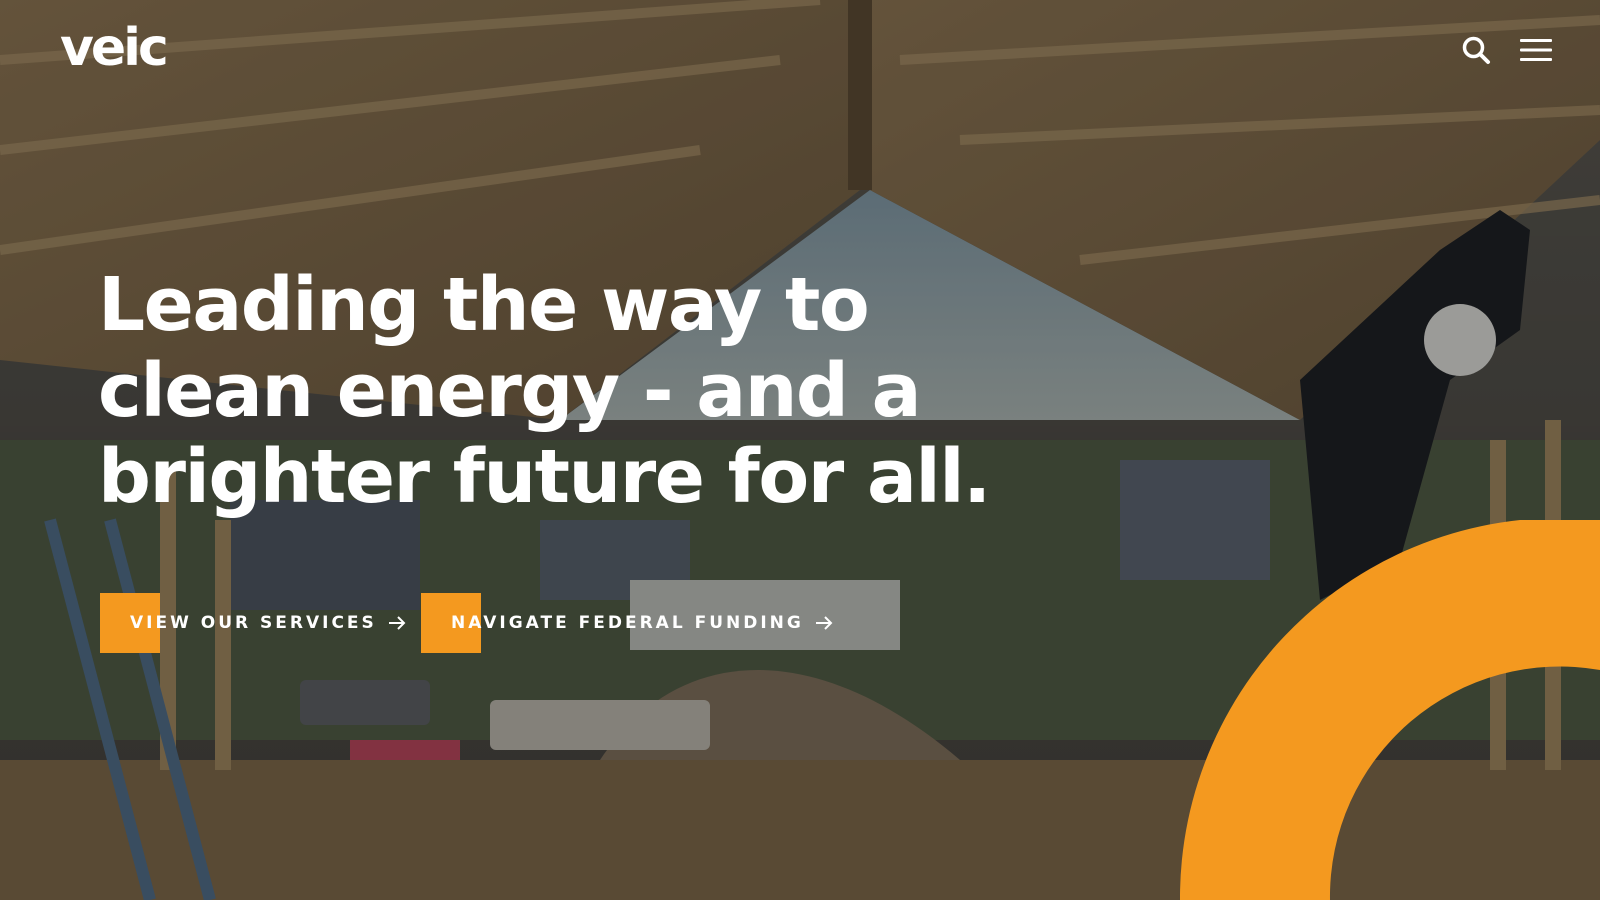 This screenshot has width=1600, height=900. Describe the element at coordinates (484, 305) in the screenshot. I see `headline-line: Leading the way to` at that location.